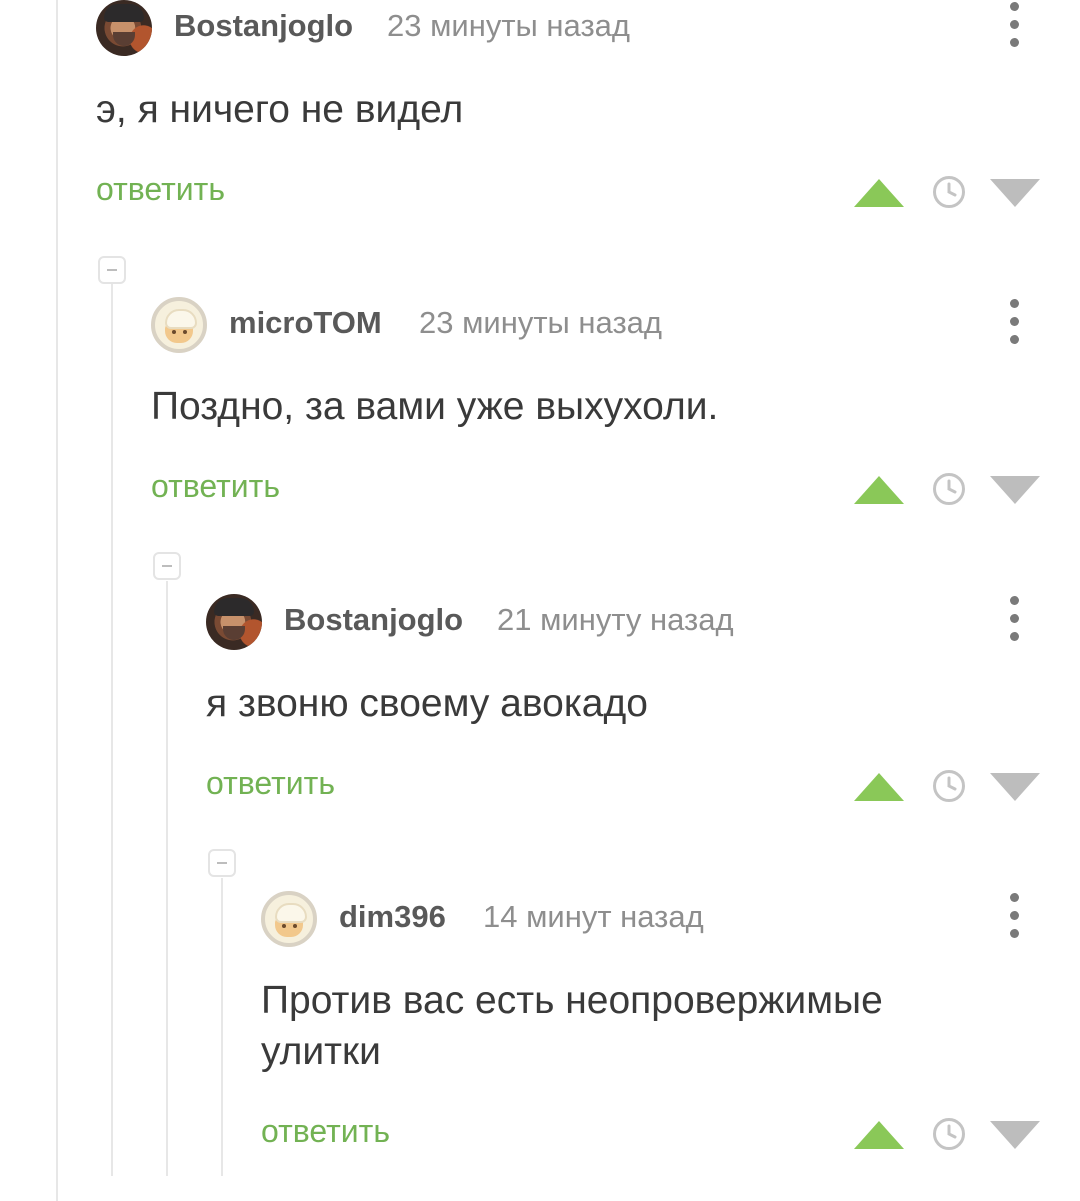 This screenshot has width=1080, height=1201. What do you see at coordinates (427, 703) in the screenshot?
I see `comment-text: я звоню своему авокадо` at bounding box center [427, 703].